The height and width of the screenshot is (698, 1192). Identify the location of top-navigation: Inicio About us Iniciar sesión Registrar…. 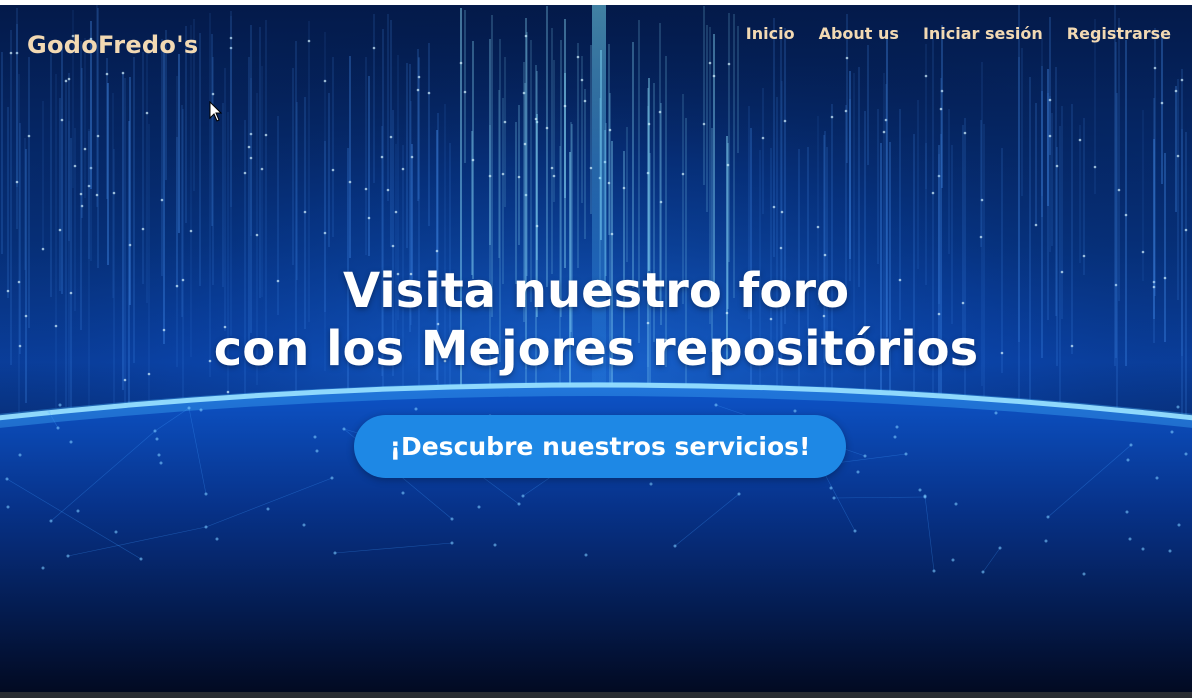
(958, 33).